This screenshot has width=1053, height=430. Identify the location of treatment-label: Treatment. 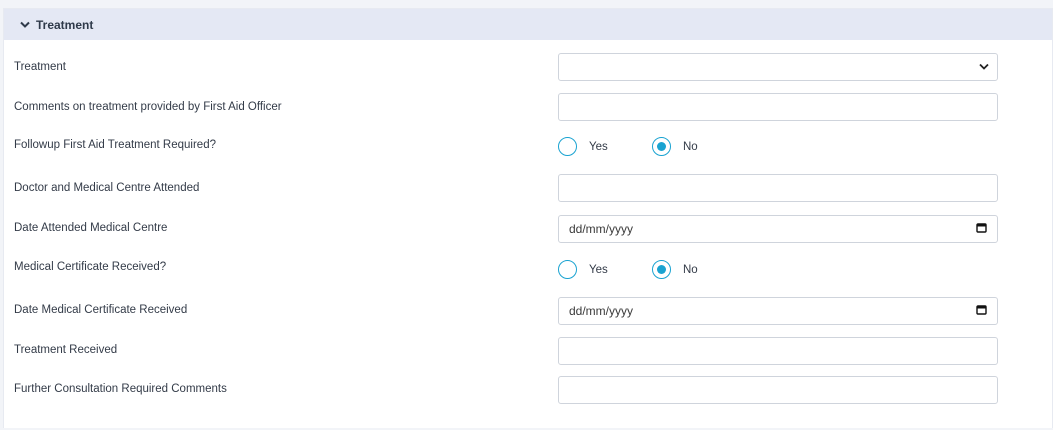
(40, 67).